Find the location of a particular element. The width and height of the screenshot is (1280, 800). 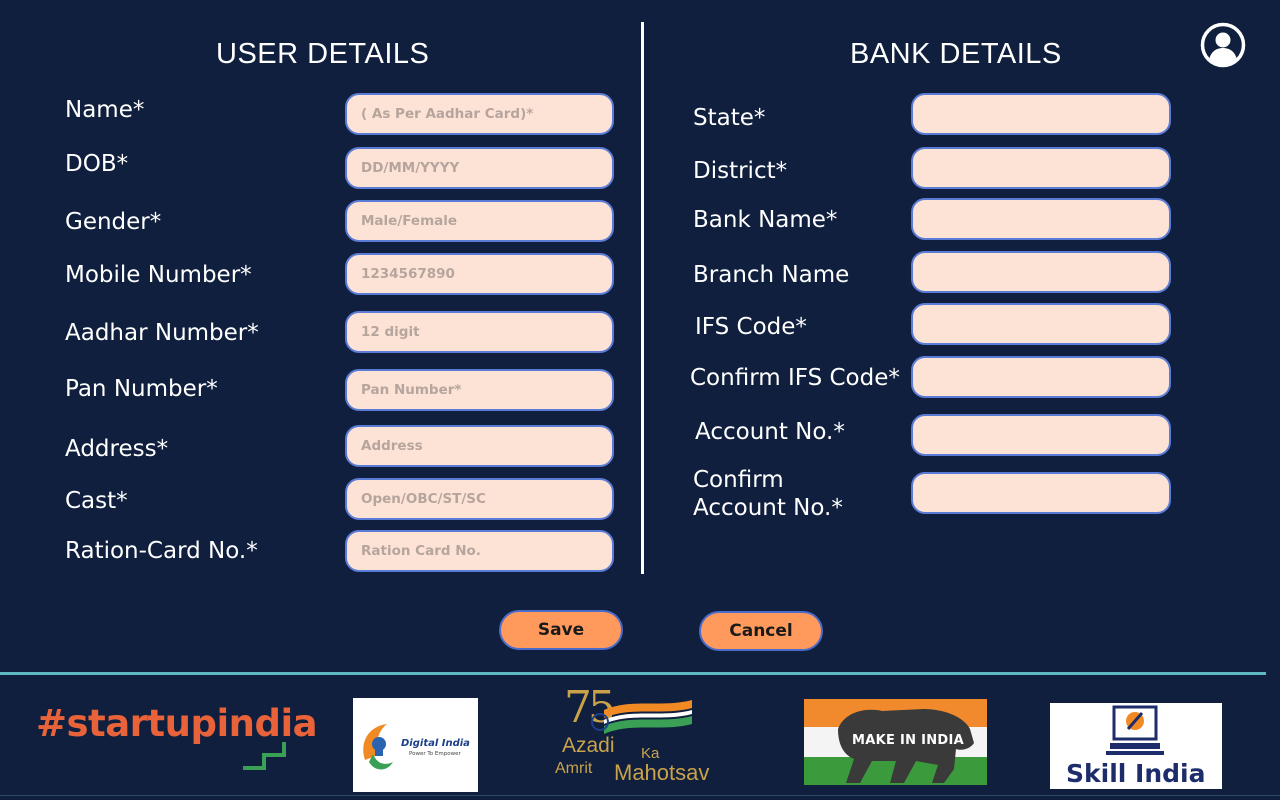

user-circle-icon is located at coordinates (1223, 45).